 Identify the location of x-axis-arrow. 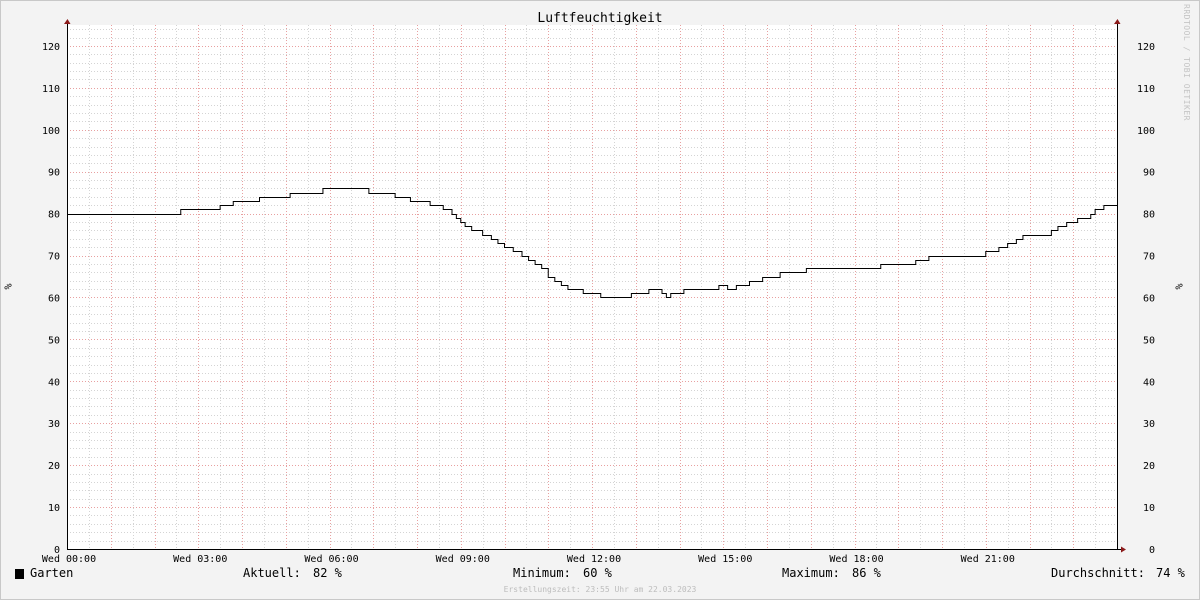
(1123, 549).